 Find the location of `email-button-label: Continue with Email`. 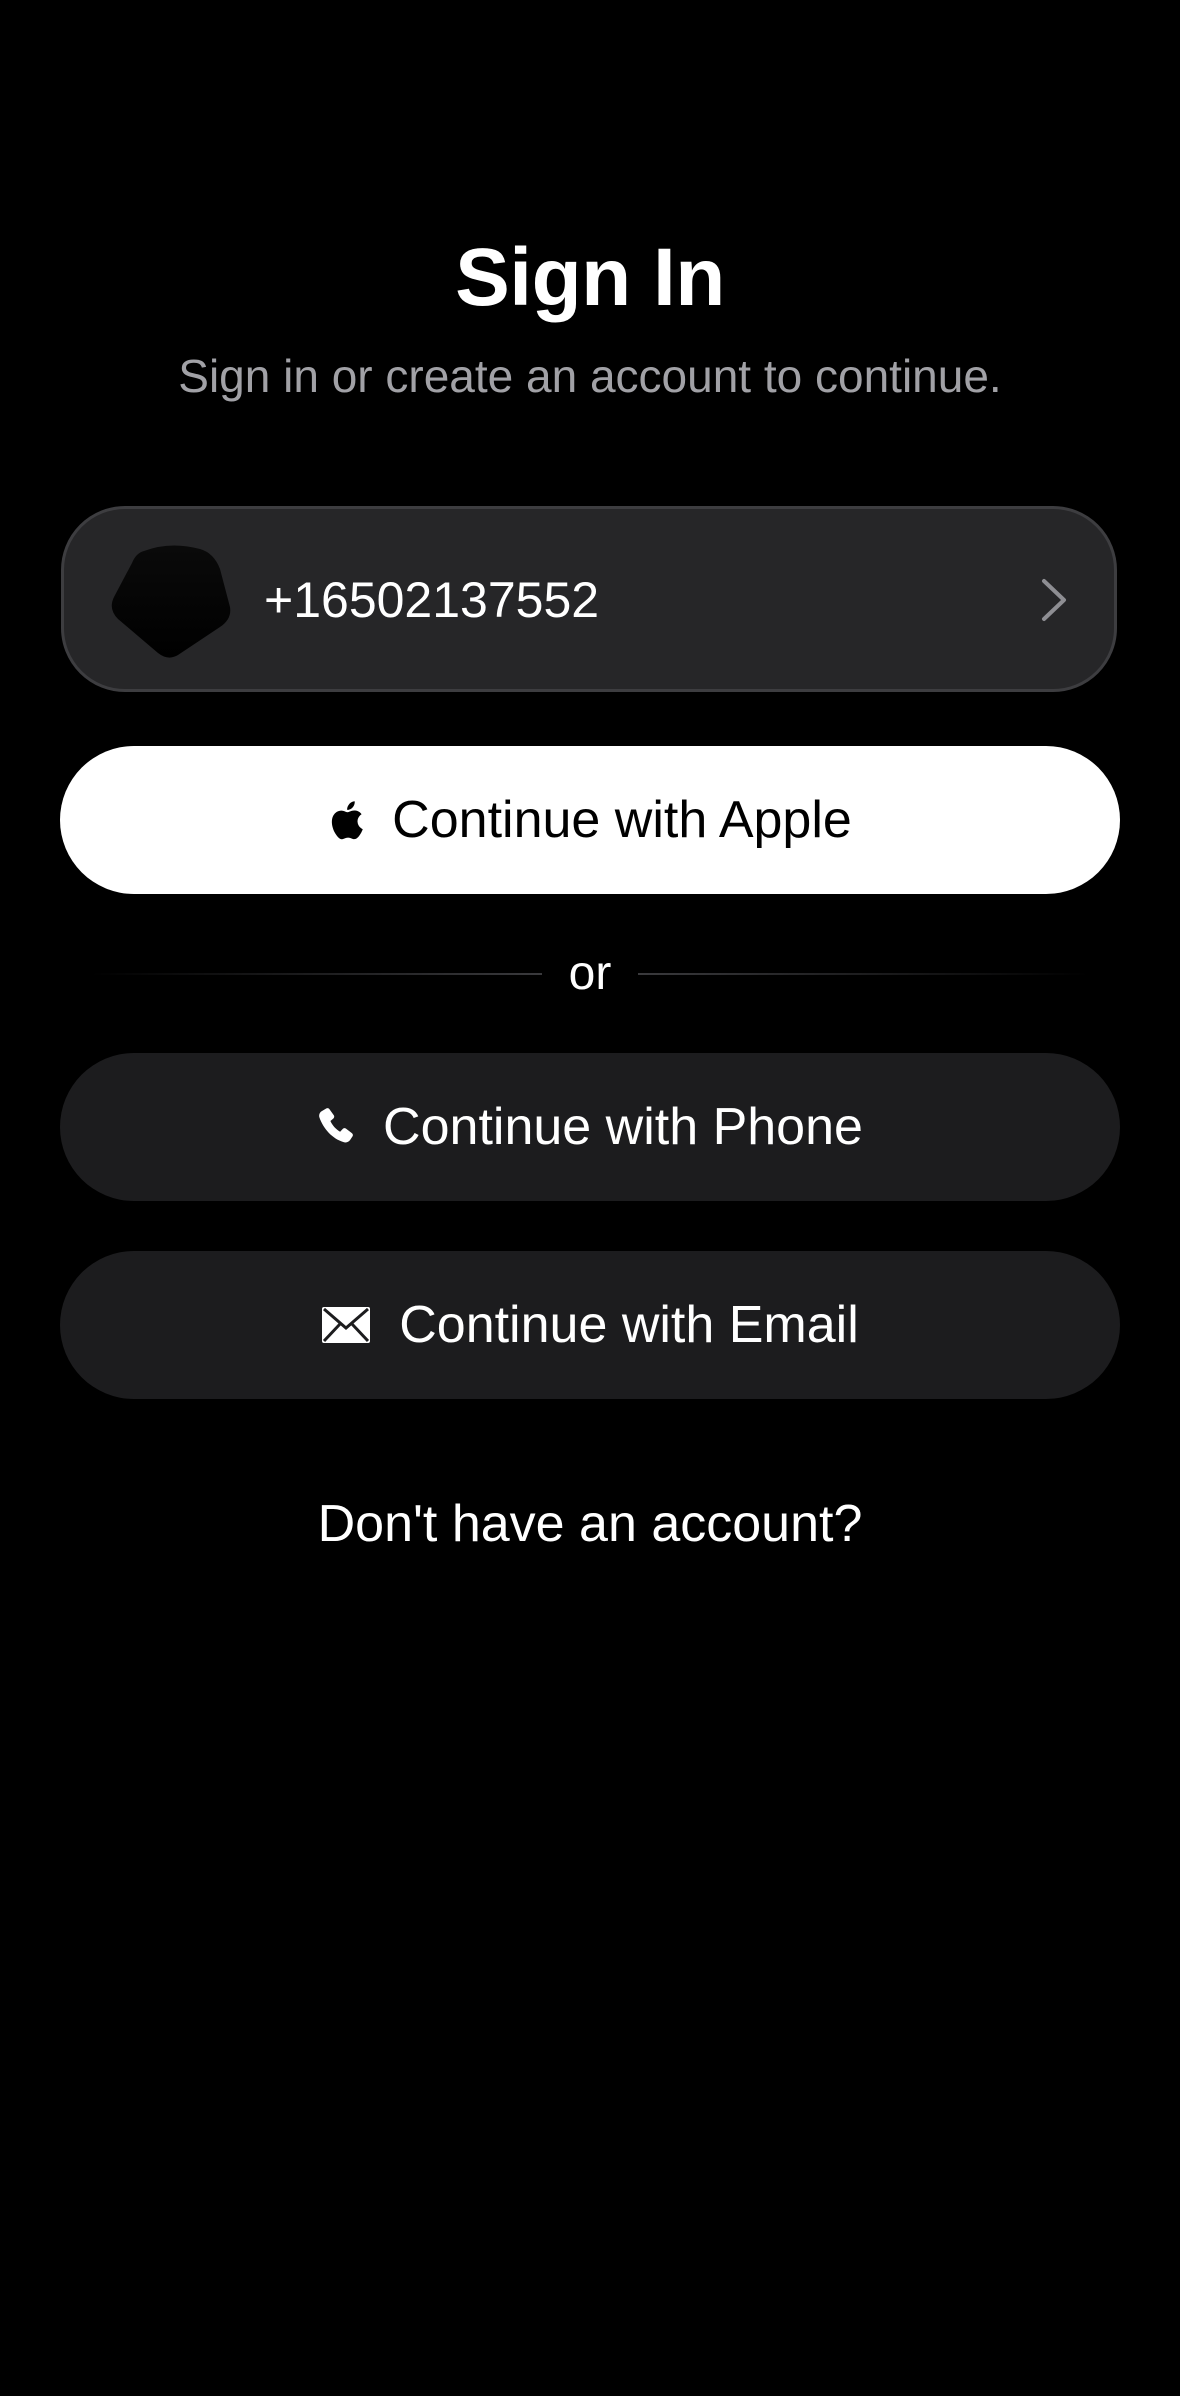

email-button-label: Continue with Email is located at coordinates (629, 1325).